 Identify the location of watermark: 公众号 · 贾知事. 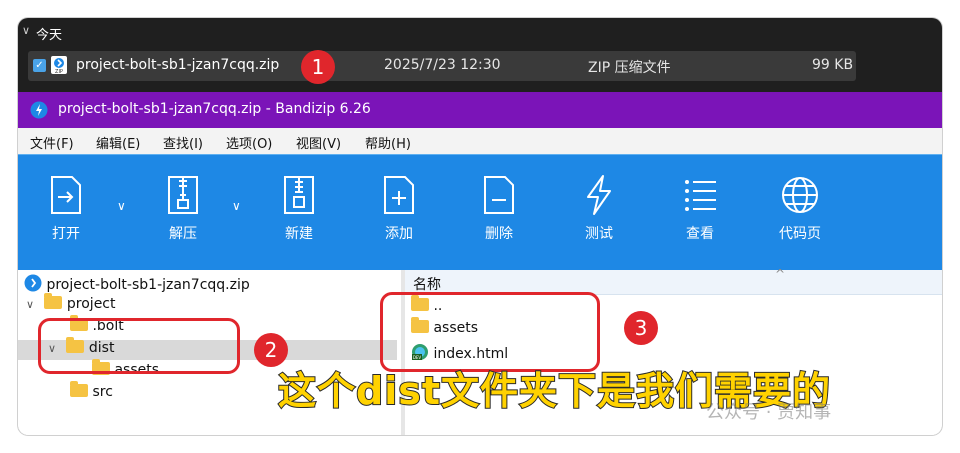
(769, 412).